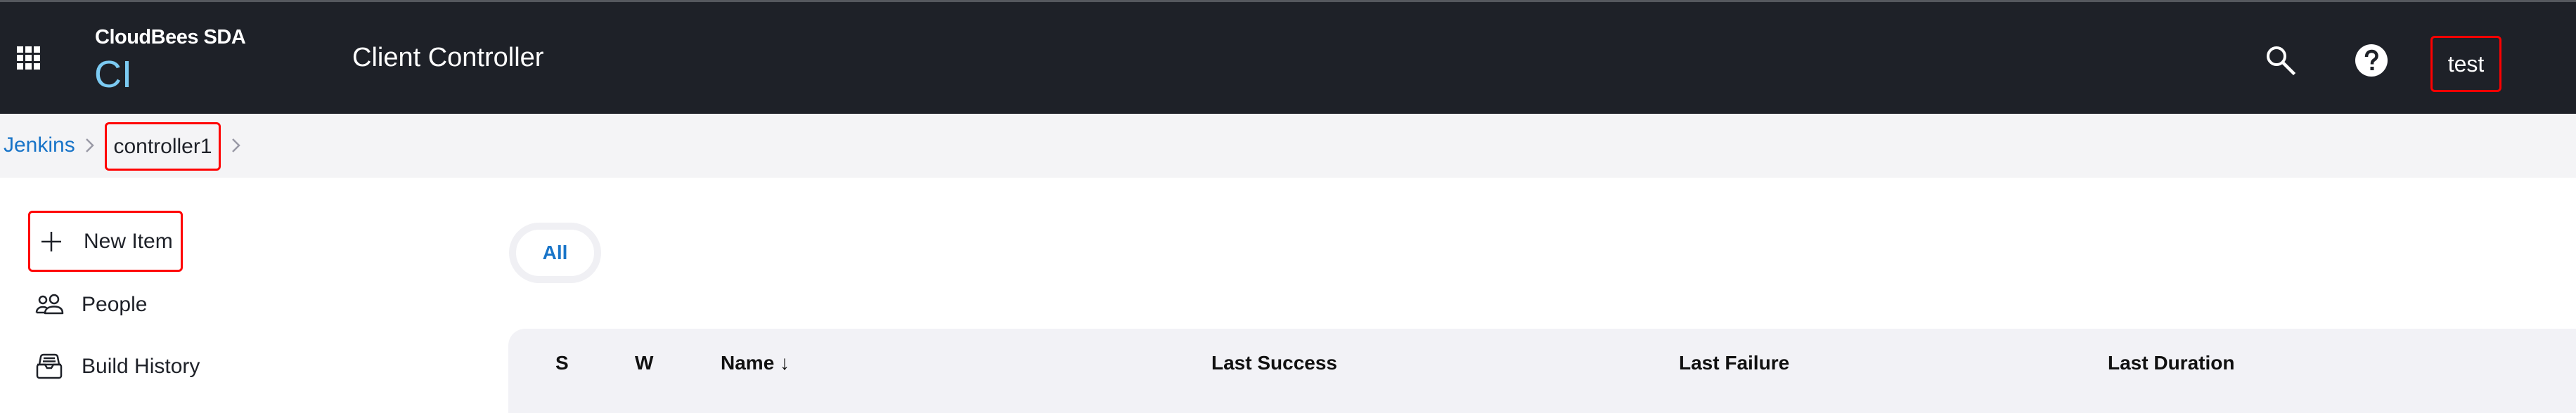 The width and height of the screenshot is (2576, 413). Describe the element at coordinates (49, 304) in the screenshot. I see `people-icon` at that location.